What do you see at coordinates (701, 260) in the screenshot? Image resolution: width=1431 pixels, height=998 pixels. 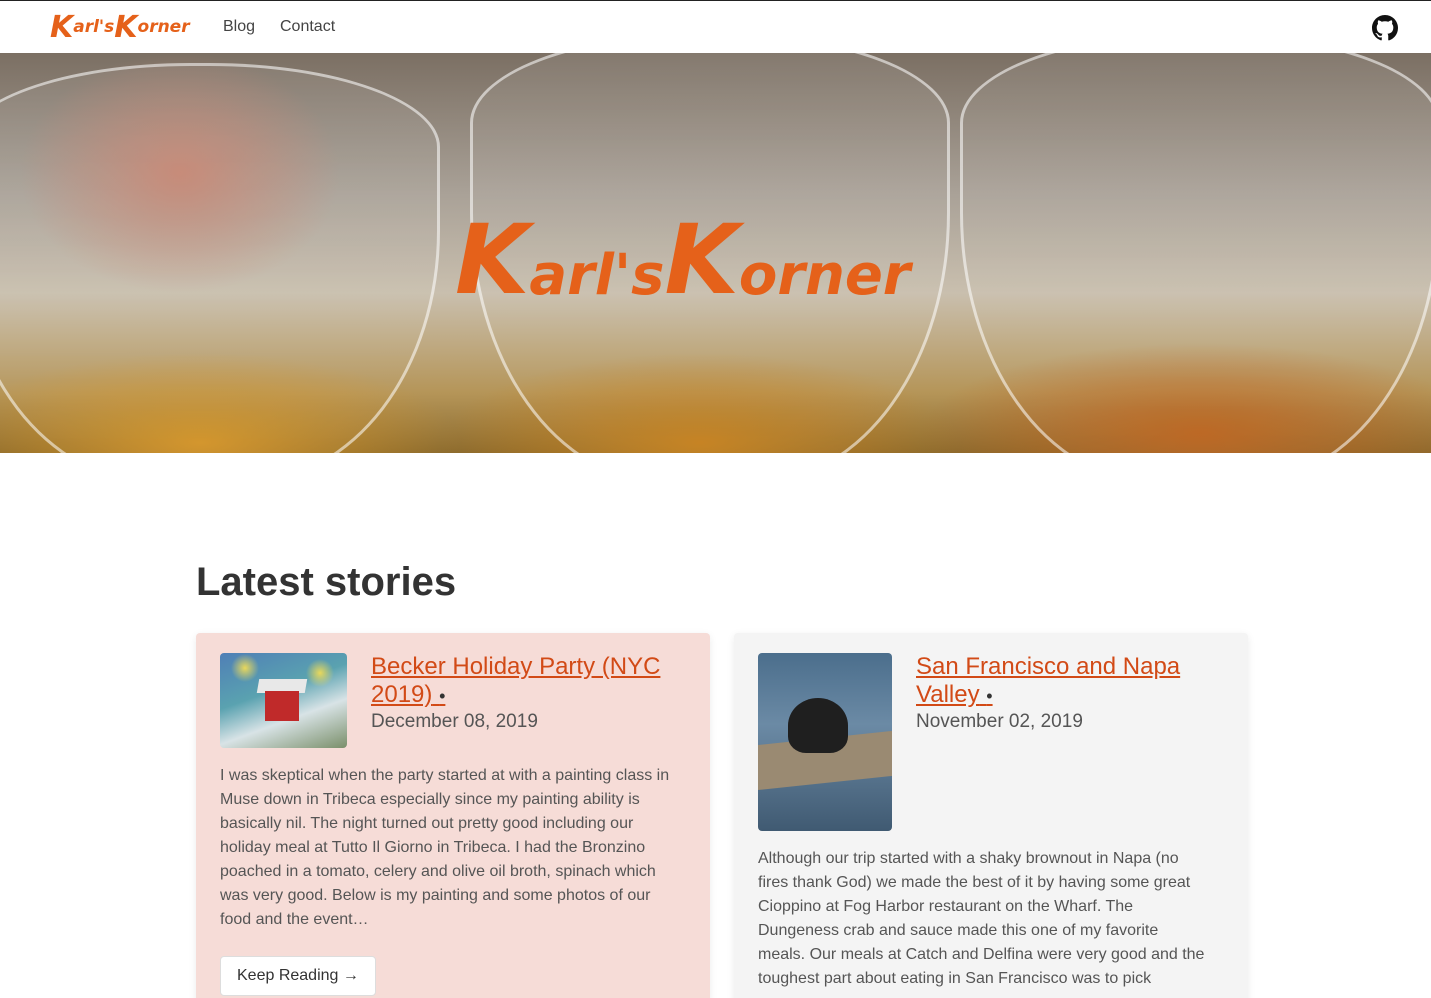 I see `hero-logo-k2: K` at bounding box center [701, 260].